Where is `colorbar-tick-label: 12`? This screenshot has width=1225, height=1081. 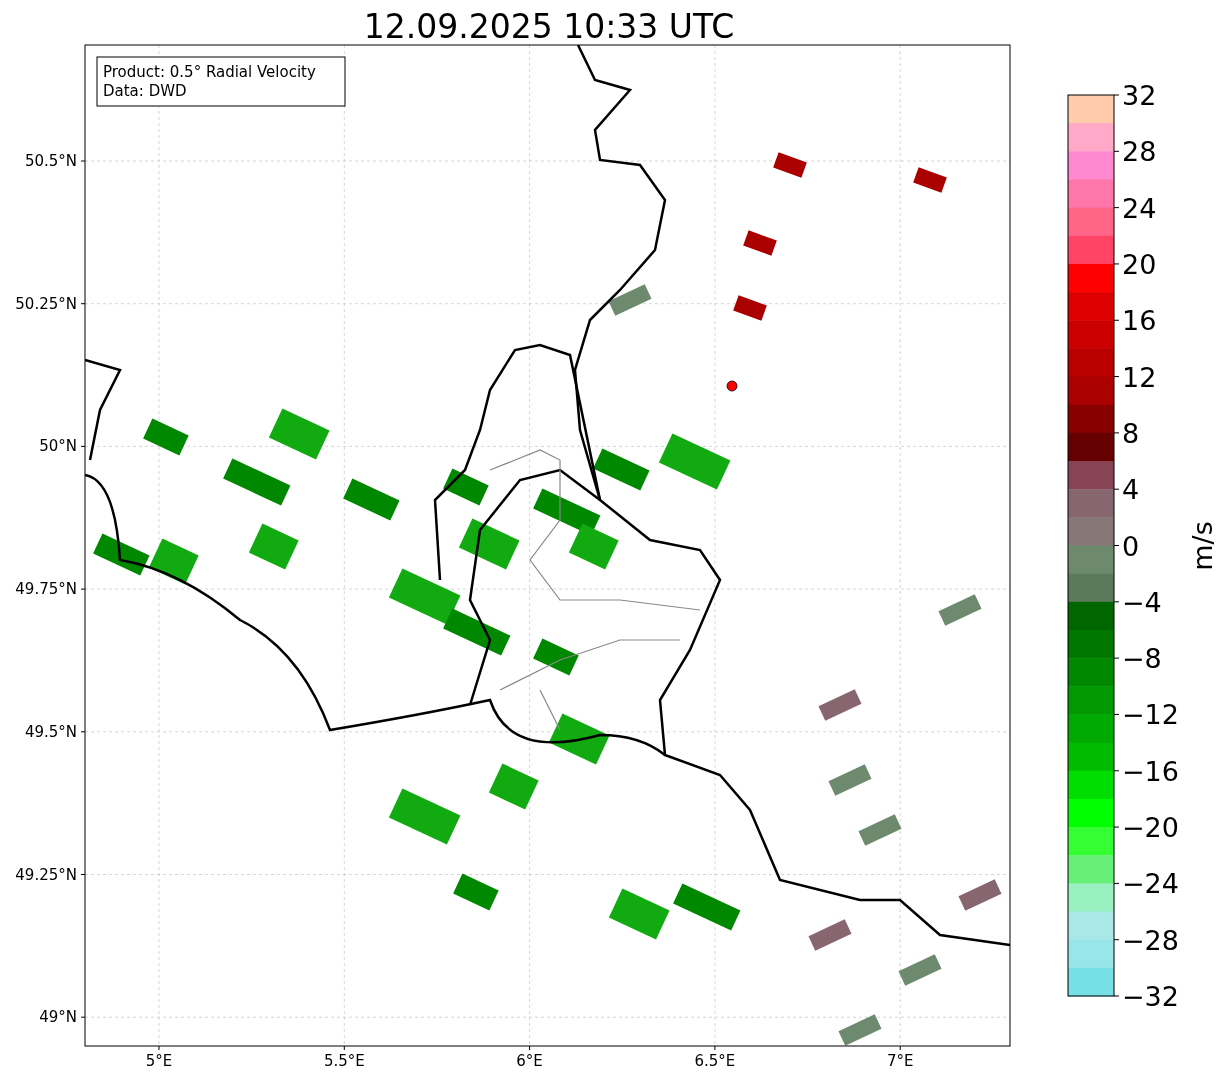 colorbar-tick-label: 12 is located at coordinates (1139, 377).